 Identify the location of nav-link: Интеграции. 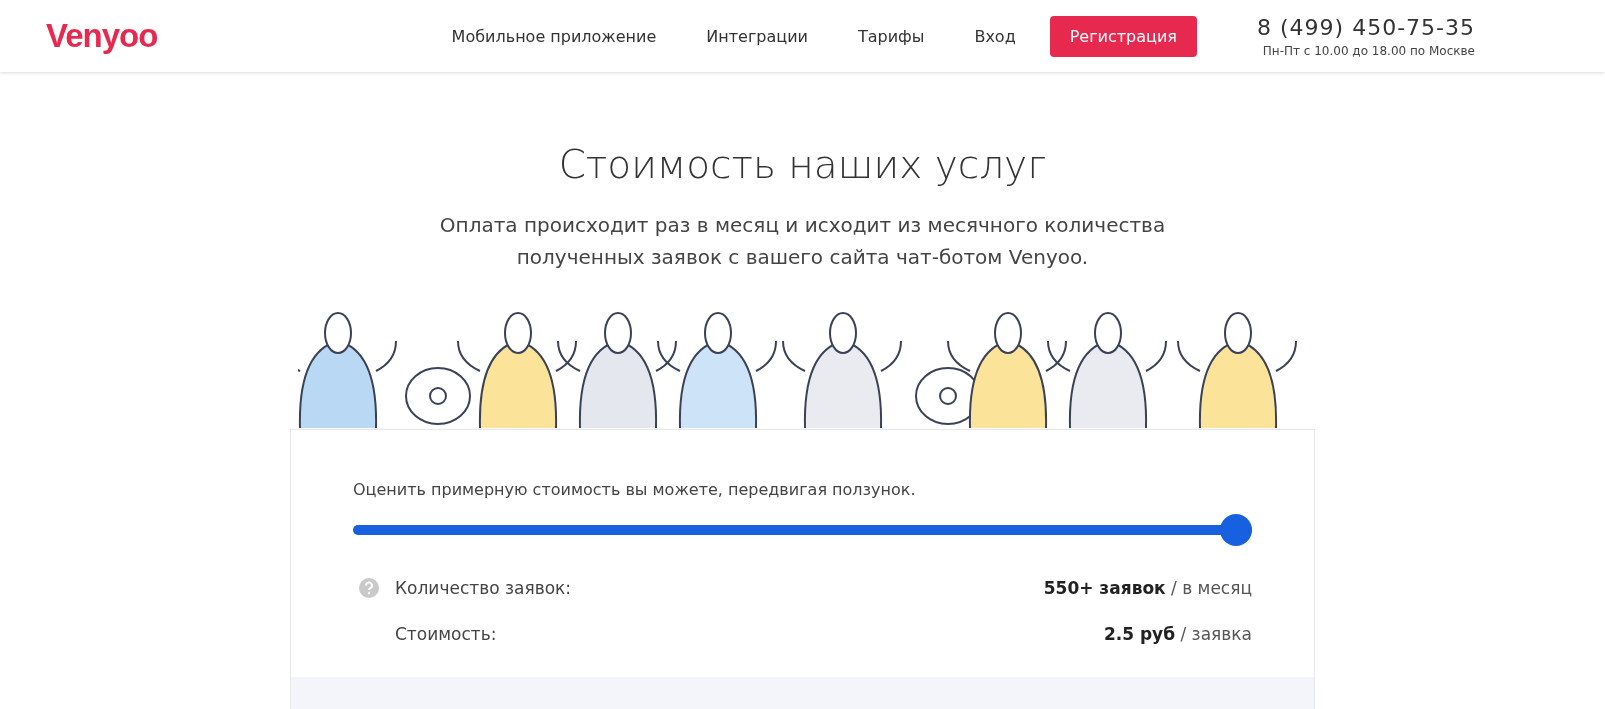
(757, 36).